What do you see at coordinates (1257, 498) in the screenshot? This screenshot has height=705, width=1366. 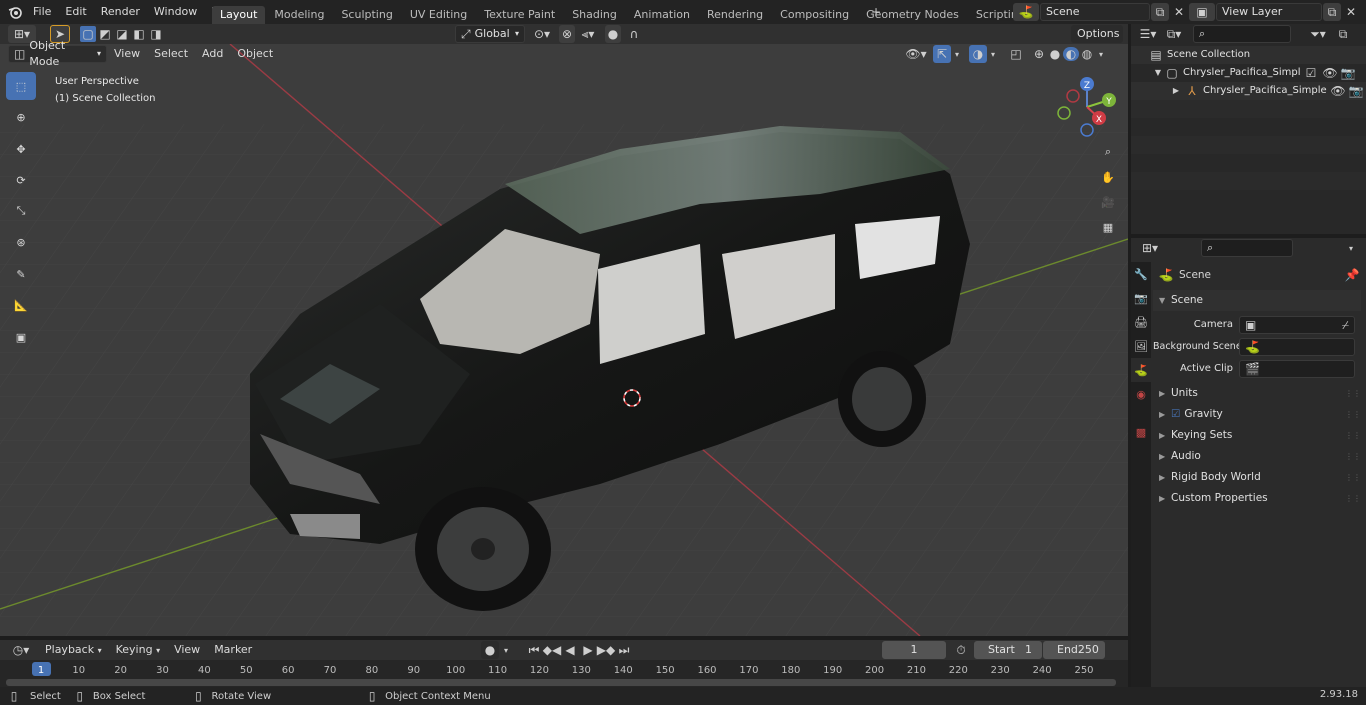 I see `panel-custom-properties: ▶ Custom Properties ⋮⋮` at bounding box center [1257, 498].